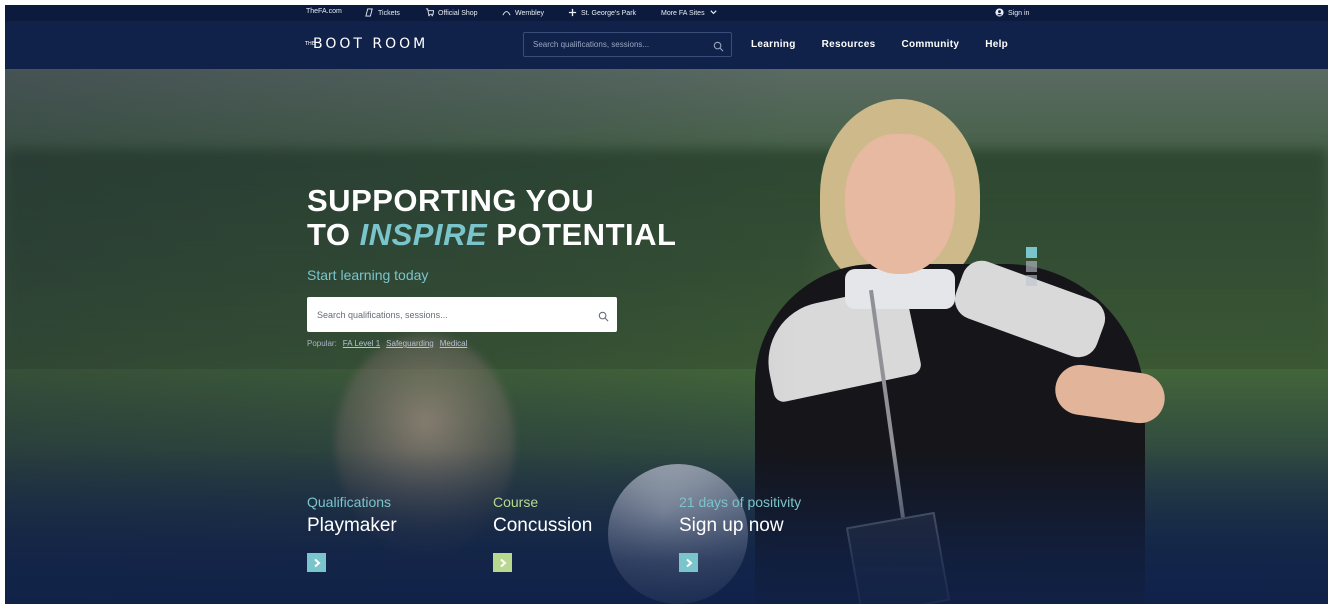  What do you see at coordinates (999, 13) in the screenshot?
I see `user-icon` at bounding box center [999, 13].